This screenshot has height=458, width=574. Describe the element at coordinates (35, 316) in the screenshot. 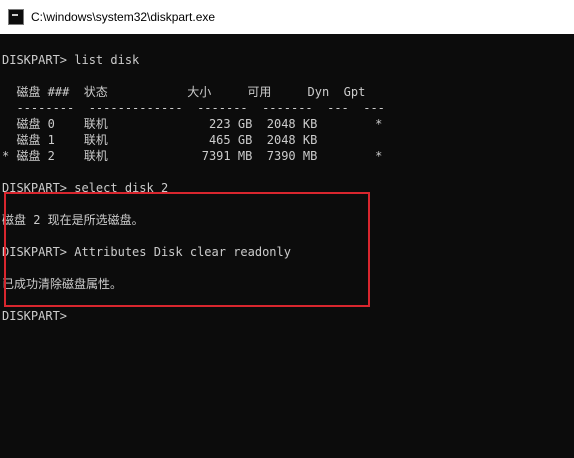

I see `command-prompt: DISKPART>` at that location.